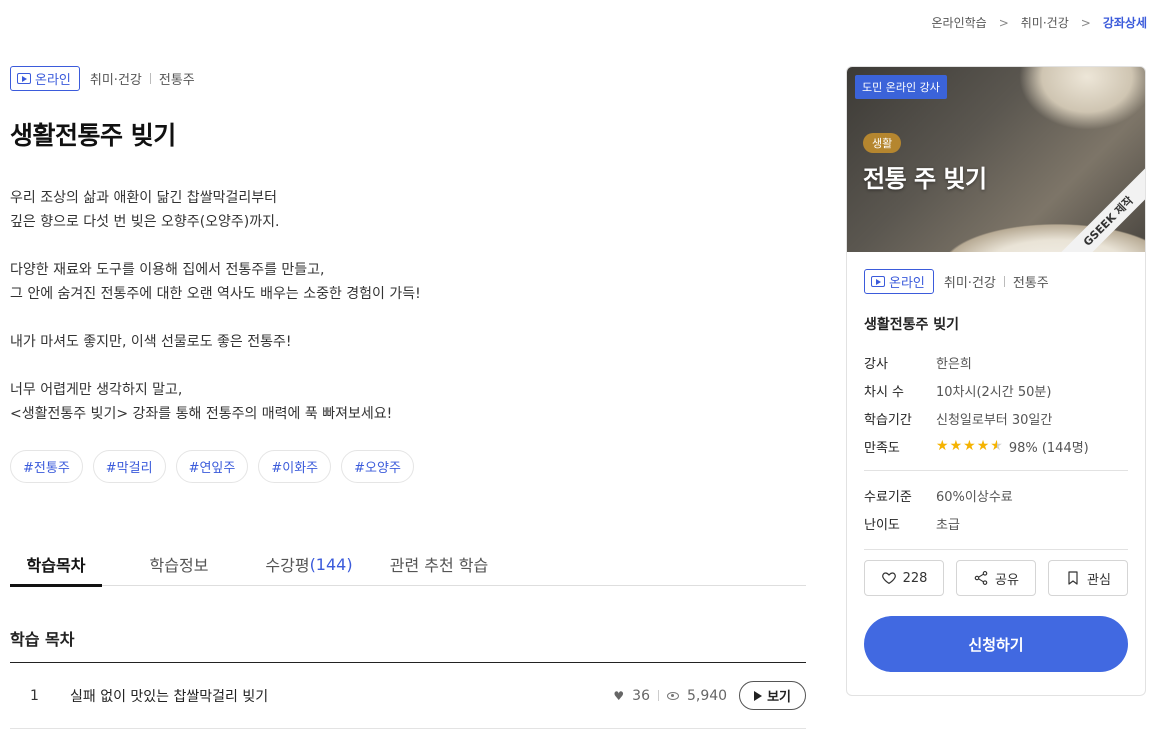 This screenshot has height=742, width=1165. I want to click on info-row: 강사 한은희, so click(996, 362).